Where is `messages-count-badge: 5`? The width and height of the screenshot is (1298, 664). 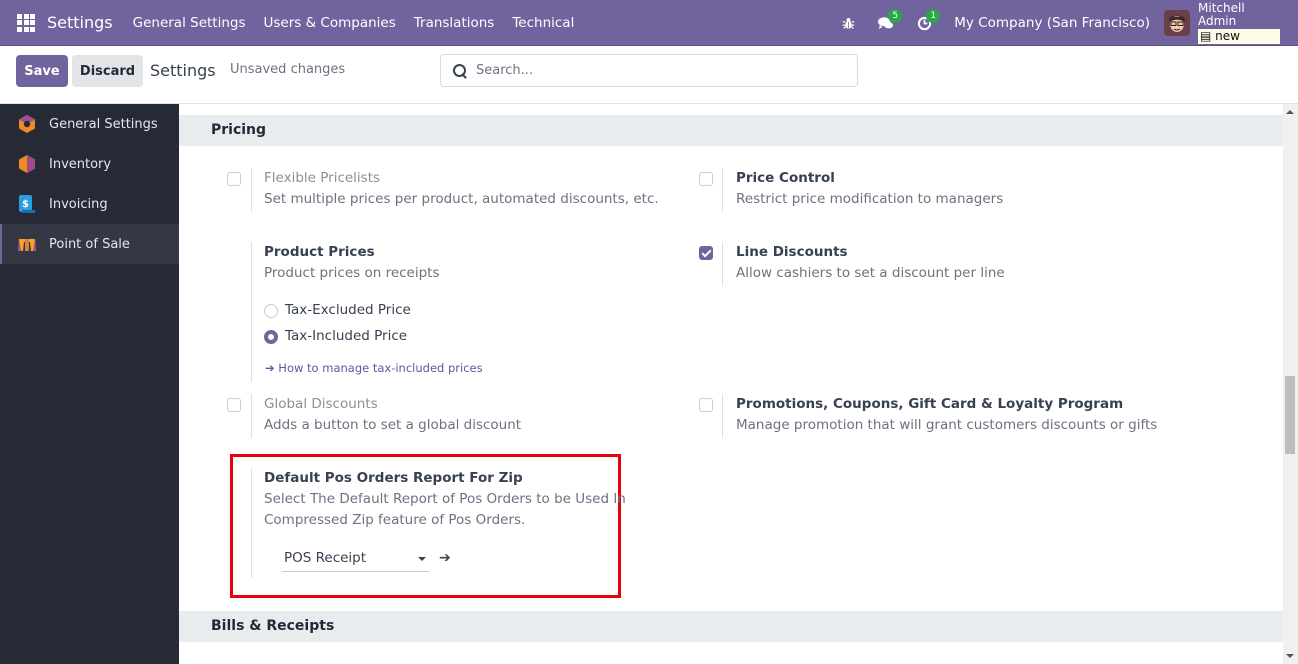
messages-count-badge: 5 is located at coordinates (895, 16).